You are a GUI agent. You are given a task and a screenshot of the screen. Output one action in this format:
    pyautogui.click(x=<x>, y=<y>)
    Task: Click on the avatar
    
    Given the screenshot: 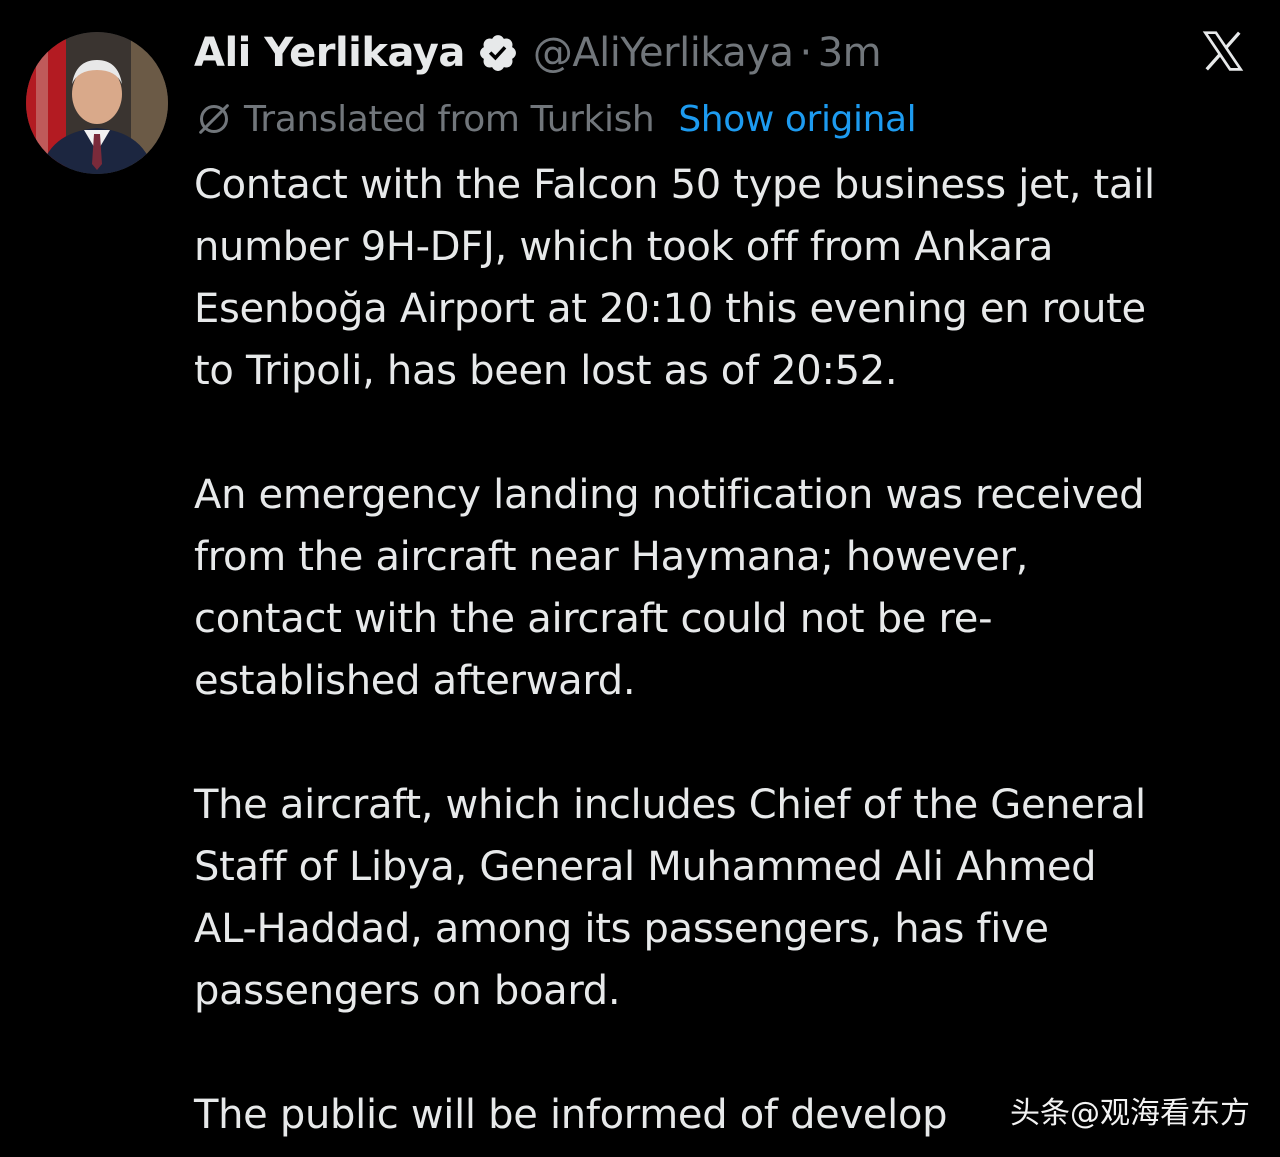 What is the action you would take?
    pyautogui.click(x=97, y=103)
    